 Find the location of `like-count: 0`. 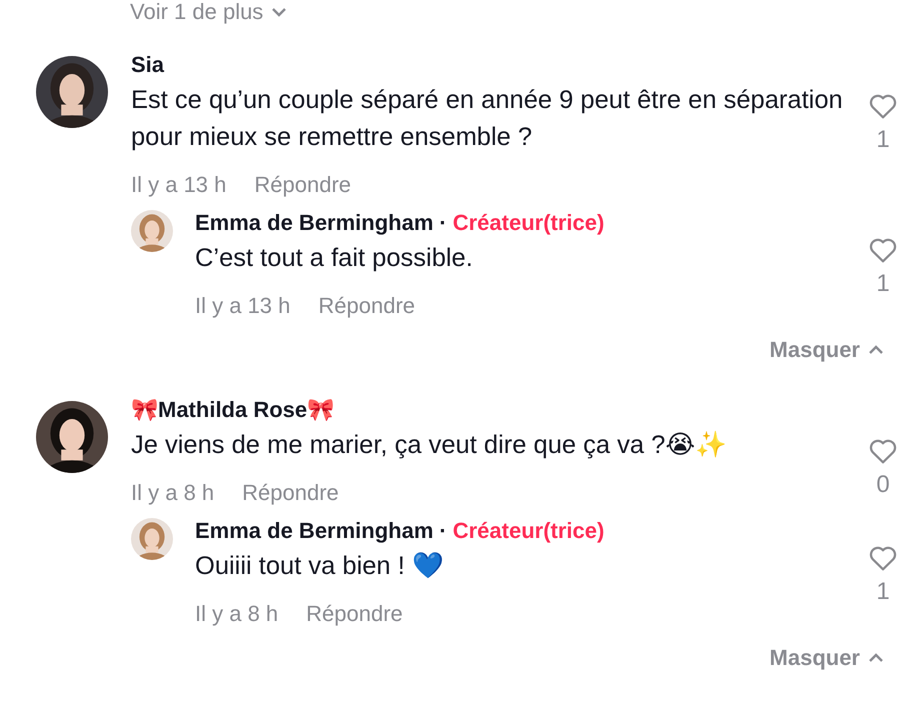

like-count: 0 is located at coordinates (883, 485).